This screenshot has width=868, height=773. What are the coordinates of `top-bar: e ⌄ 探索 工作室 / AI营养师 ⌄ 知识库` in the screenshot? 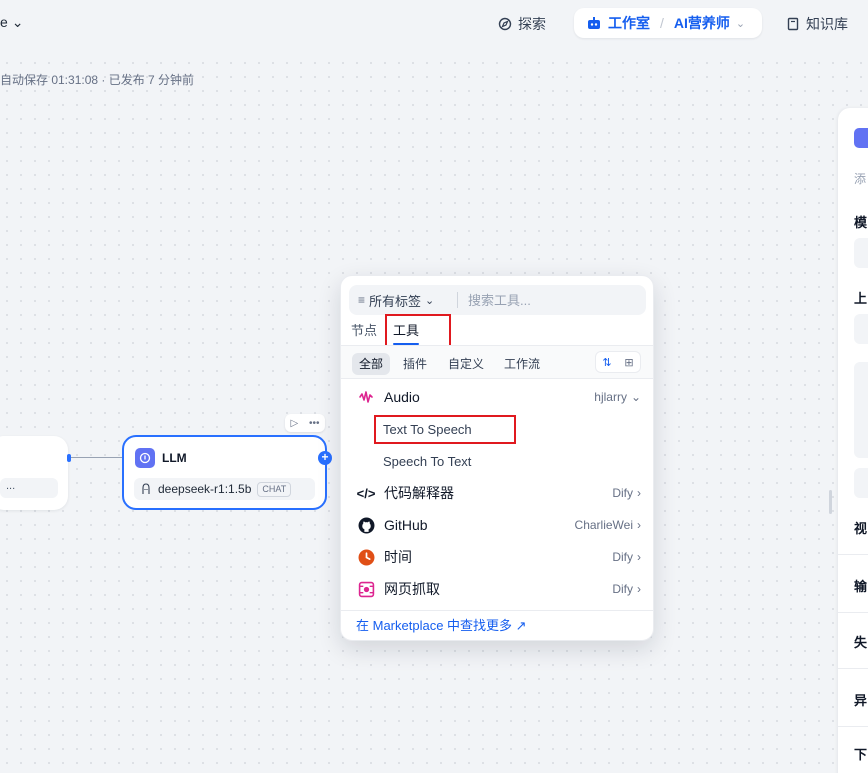 It's located at (434, 25).